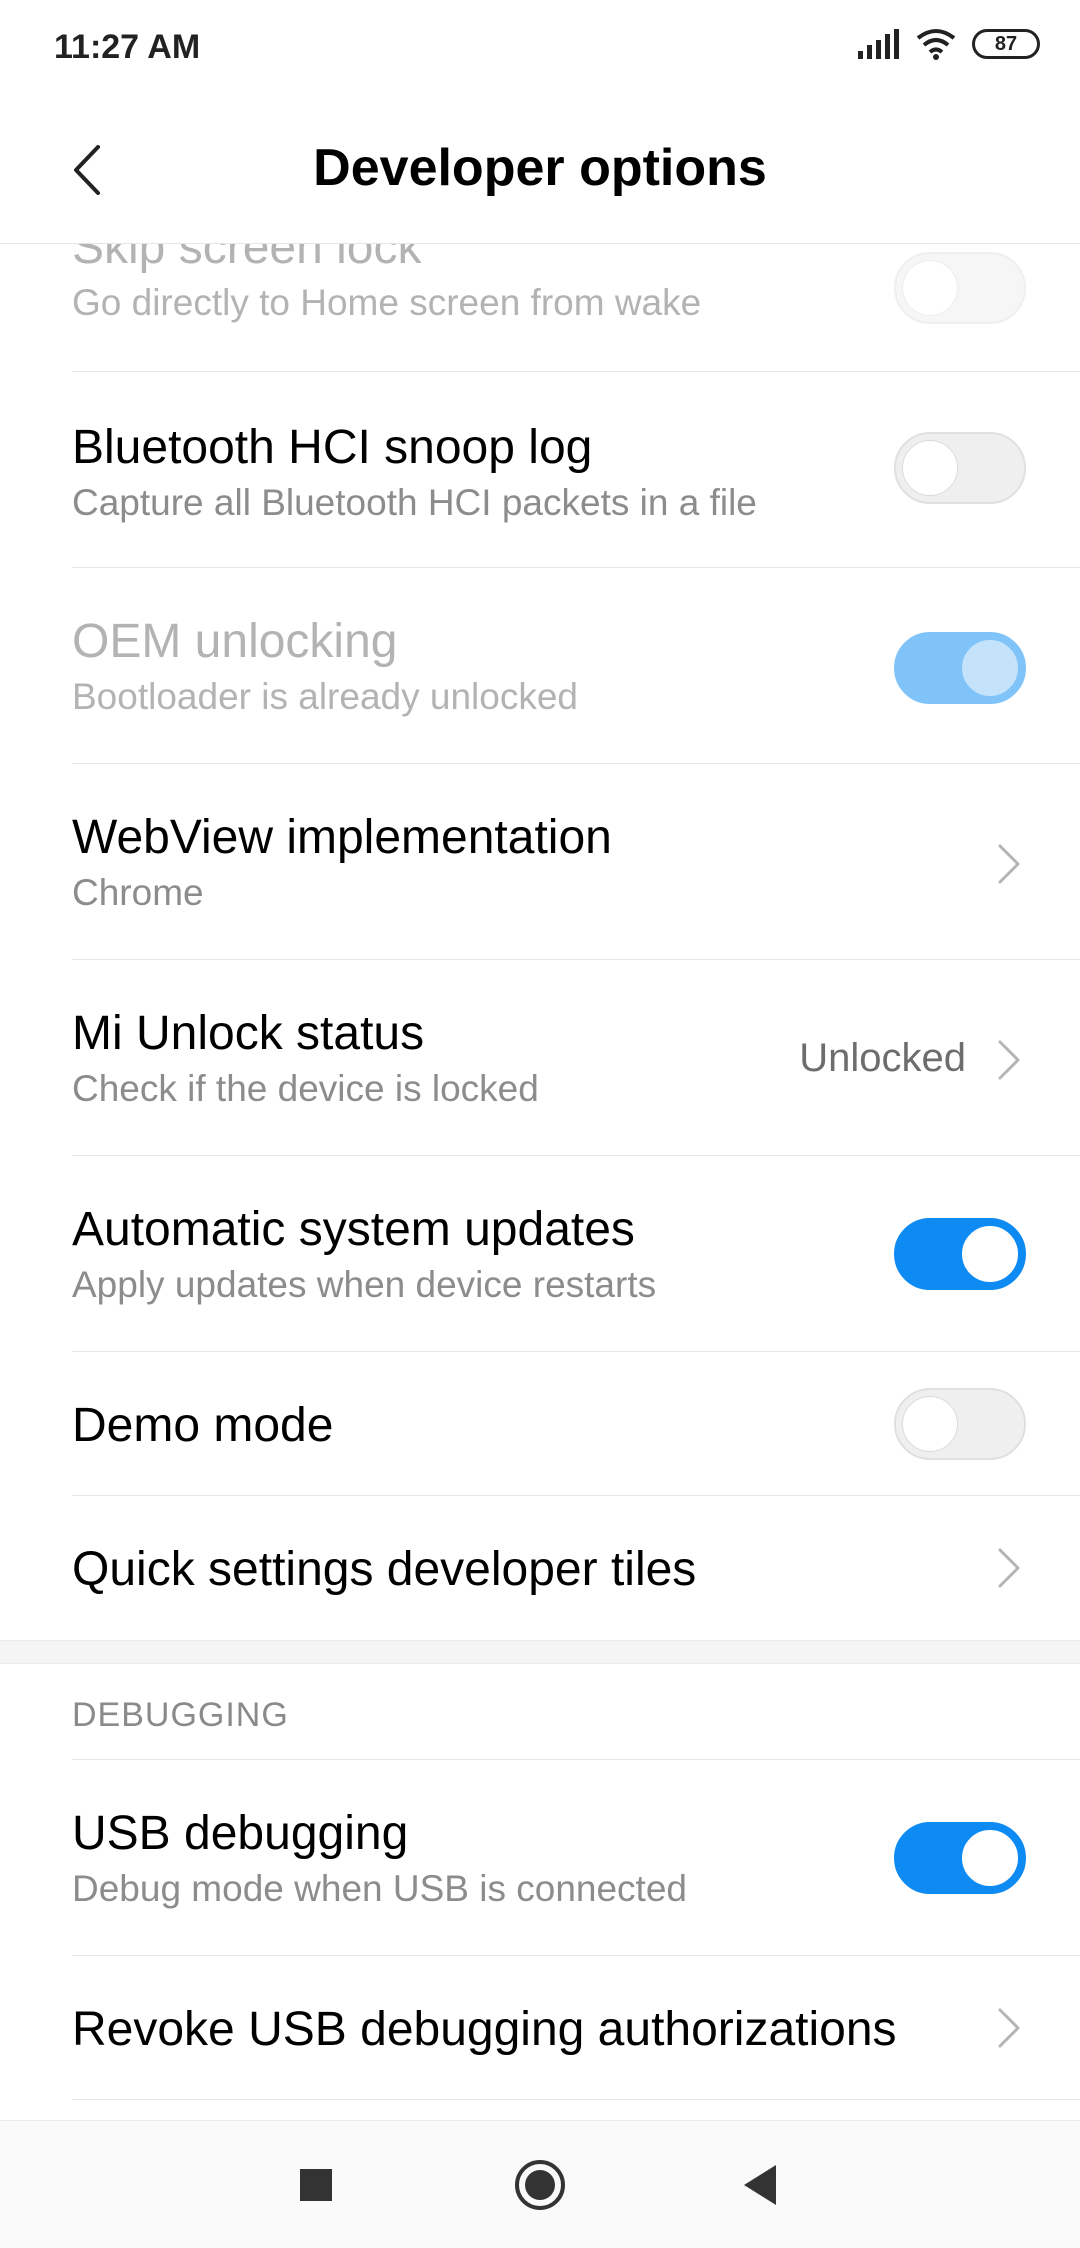  Describe the element at coordinates (484, 2029) in the screenshot. I see `setting-title: Revoke USB debugging authorizations` at that location.